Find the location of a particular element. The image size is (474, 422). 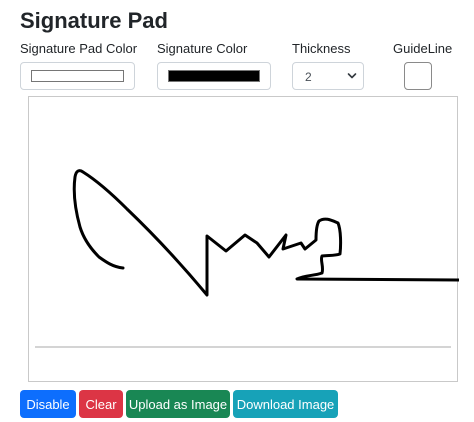

thickness-label: Thickness is located at coordinates (321, 48).